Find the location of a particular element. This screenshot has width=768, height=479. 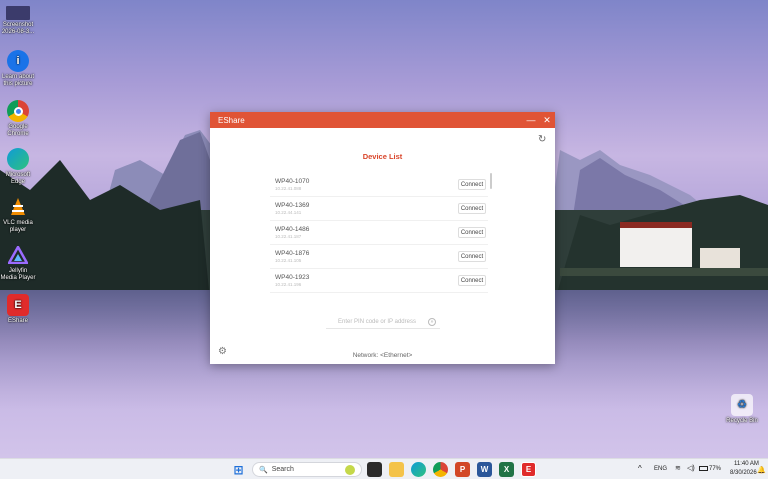

desktop-icon-label: Learn about this picture is located at coordinates (18, 80).